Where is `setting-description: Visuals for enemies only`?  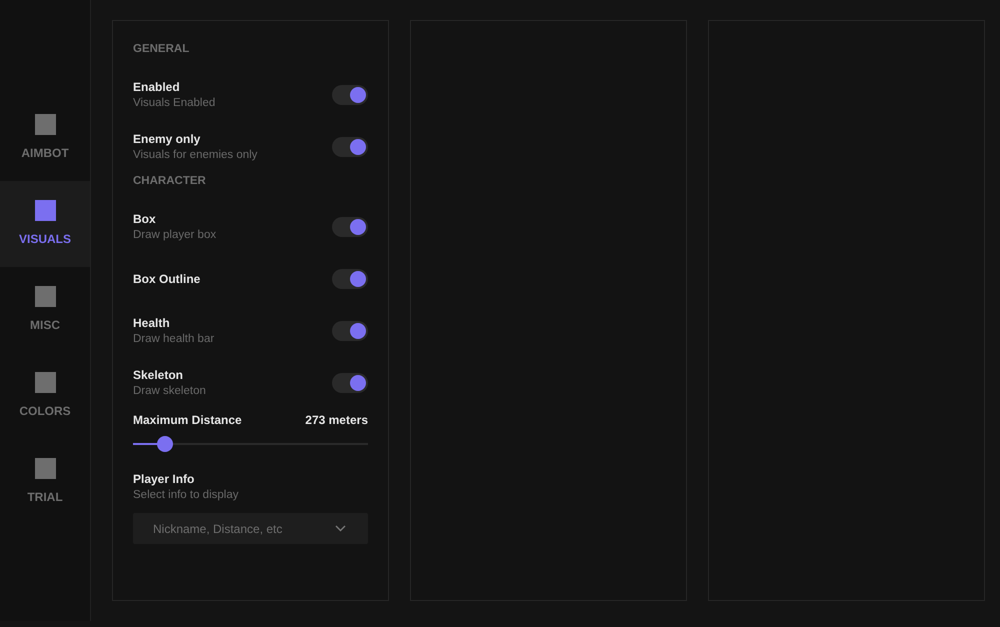
setting-description: Visuals for enemies only is located at coordinates (195, 155).